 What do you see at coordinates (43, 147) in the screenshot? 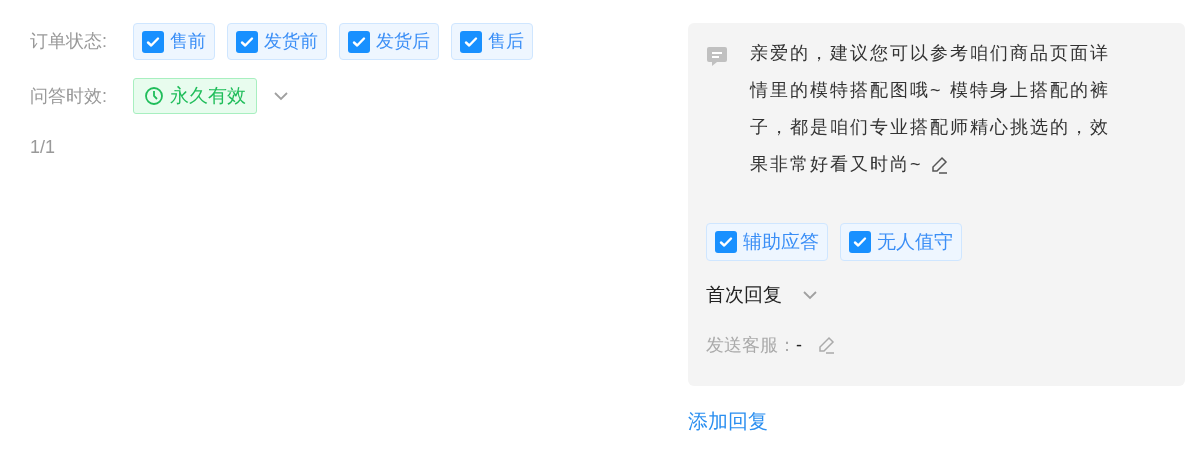
I see `page-counter: 1/1` at bounding box center [43, 147].